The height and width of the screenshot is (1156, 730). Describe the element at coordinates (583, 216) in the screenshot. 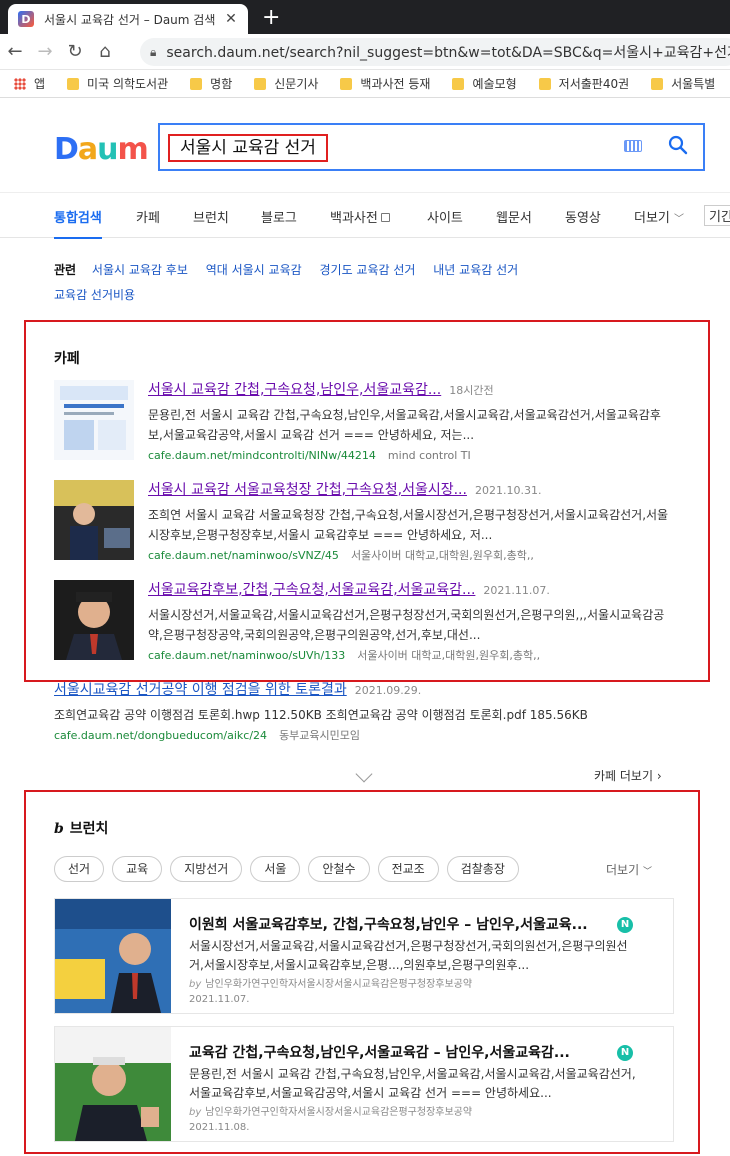

I see `tab-video: 동영상` at that location.